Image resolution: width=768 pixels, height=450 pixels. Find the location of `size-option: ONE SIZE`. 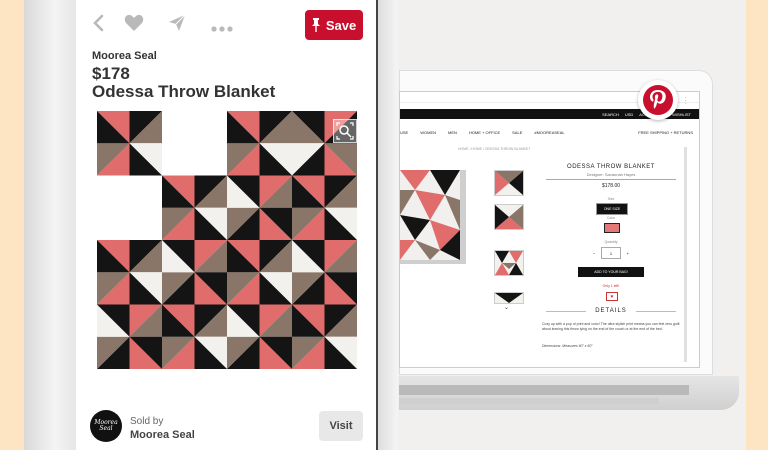

size-option: ONE SIZE is located at coordinates (612, 209).